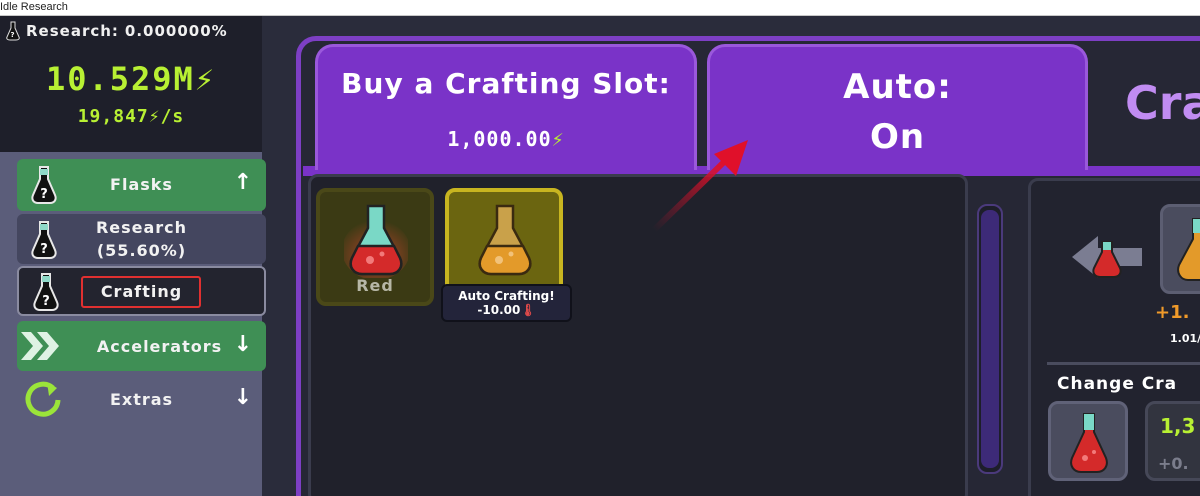 This screenshot has height=496, width=1200. Describe the element at coordinates (506, 83) in the screenshot. I see `buy-slot-title: Buy a Crafting Slot:` at that location.